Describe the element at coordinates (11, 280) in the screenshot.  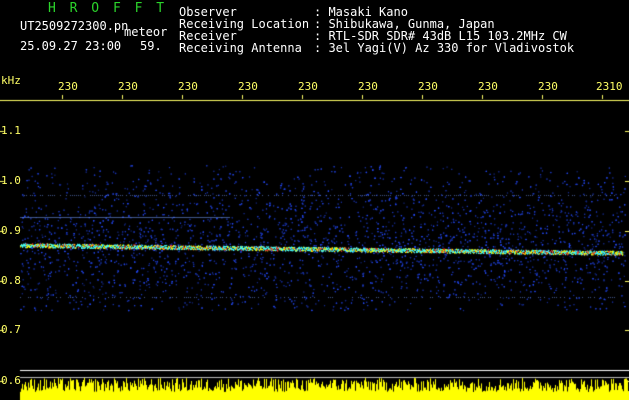
I see `freq-tick: 0.8` at that location.